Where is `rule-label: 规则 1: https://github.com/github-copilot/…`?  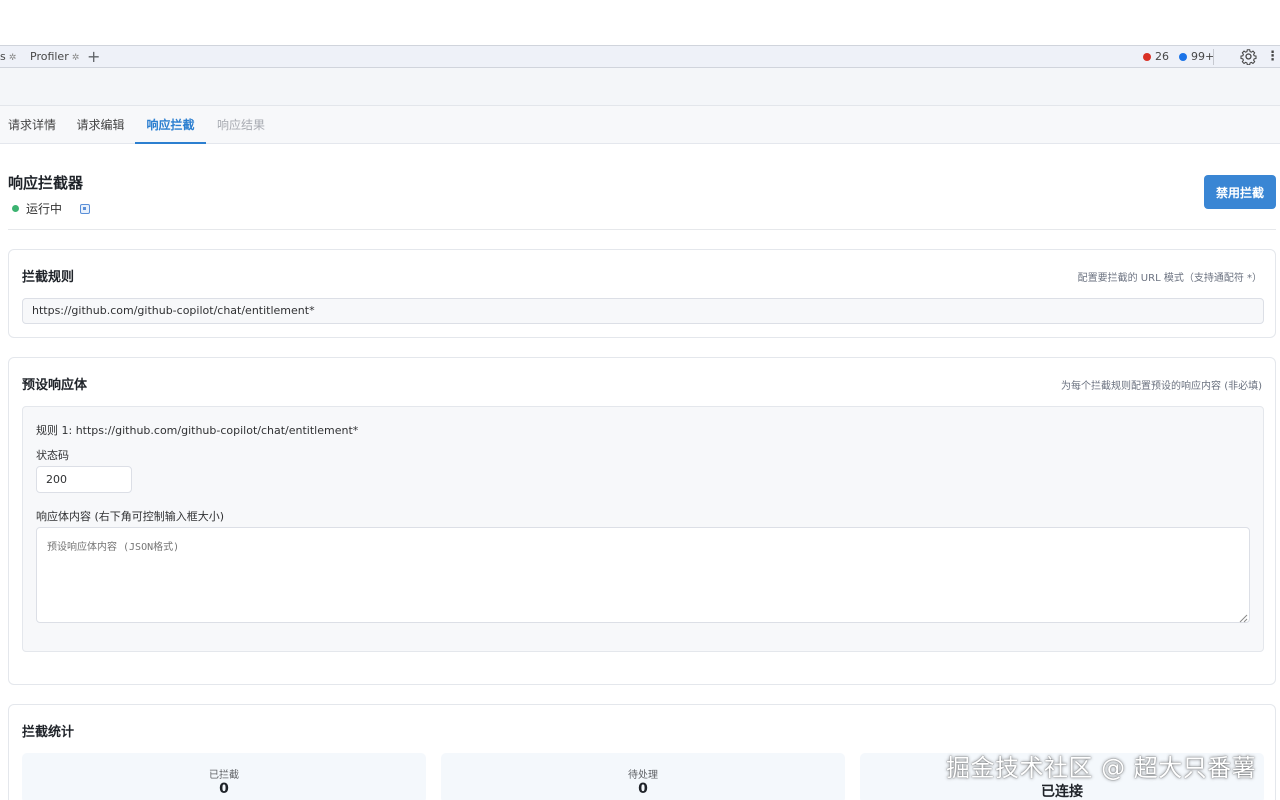 rule-label: 规则 1: https://github.com/github-copilot/… is located at coordinates (197, 430).